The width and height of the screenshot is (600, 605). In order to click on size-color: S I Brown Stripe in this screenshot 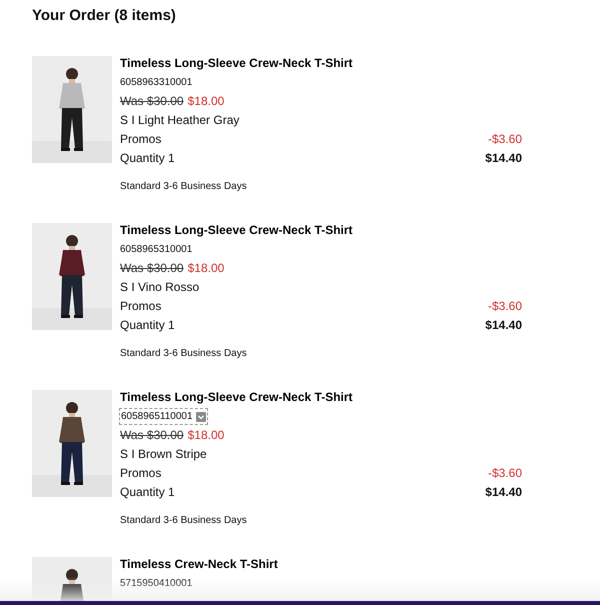, I will do `click(164, 454)`.